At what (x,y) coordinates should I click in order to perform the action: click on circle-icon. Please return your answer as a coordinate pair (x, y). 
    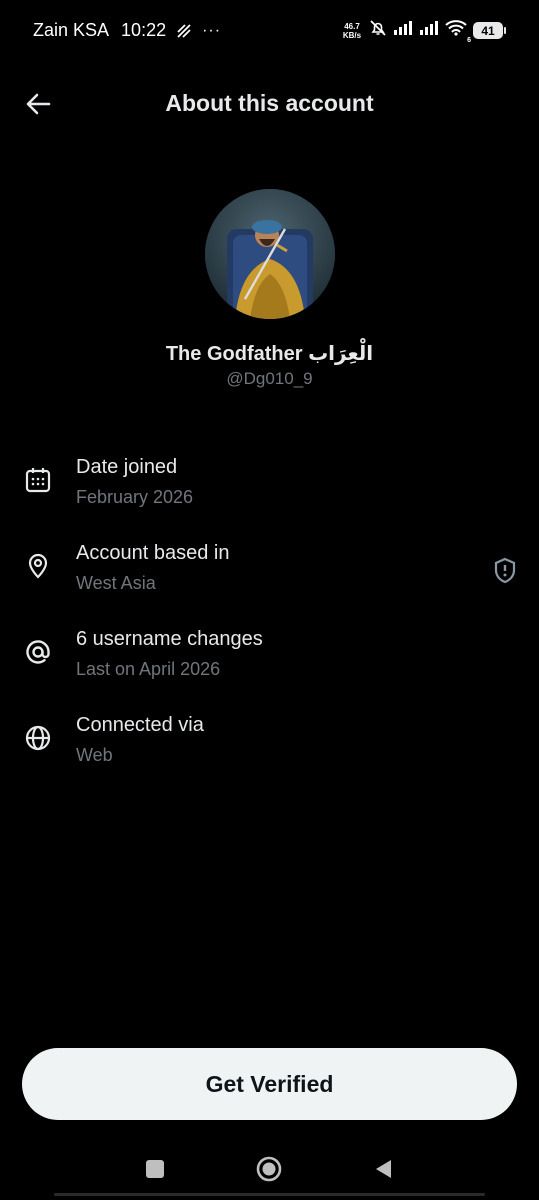
    Looking at the image, I should click on (269, 1169).